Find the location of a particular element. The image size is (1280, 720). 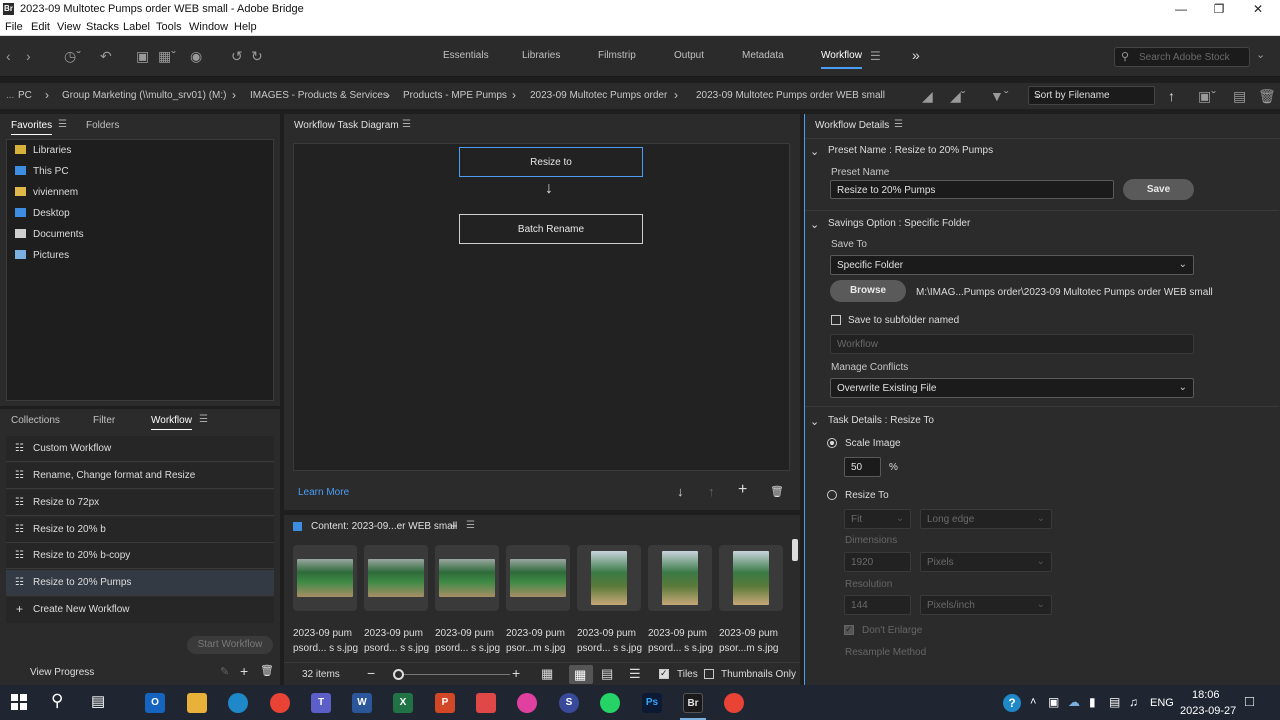

move-up-icon: ↑ is located at coordinates (711, 491).